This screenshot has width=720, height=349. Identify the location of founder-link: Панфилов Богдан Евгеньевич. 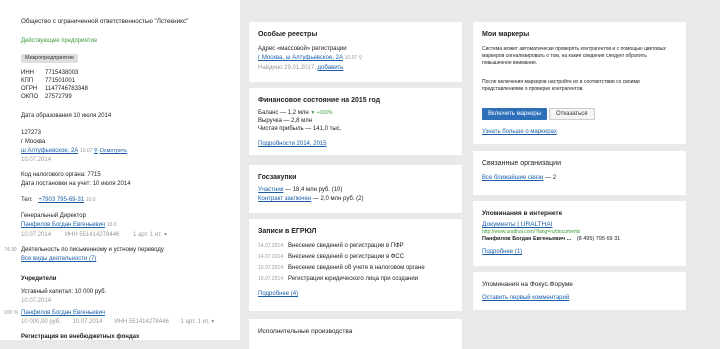
(63, 313).